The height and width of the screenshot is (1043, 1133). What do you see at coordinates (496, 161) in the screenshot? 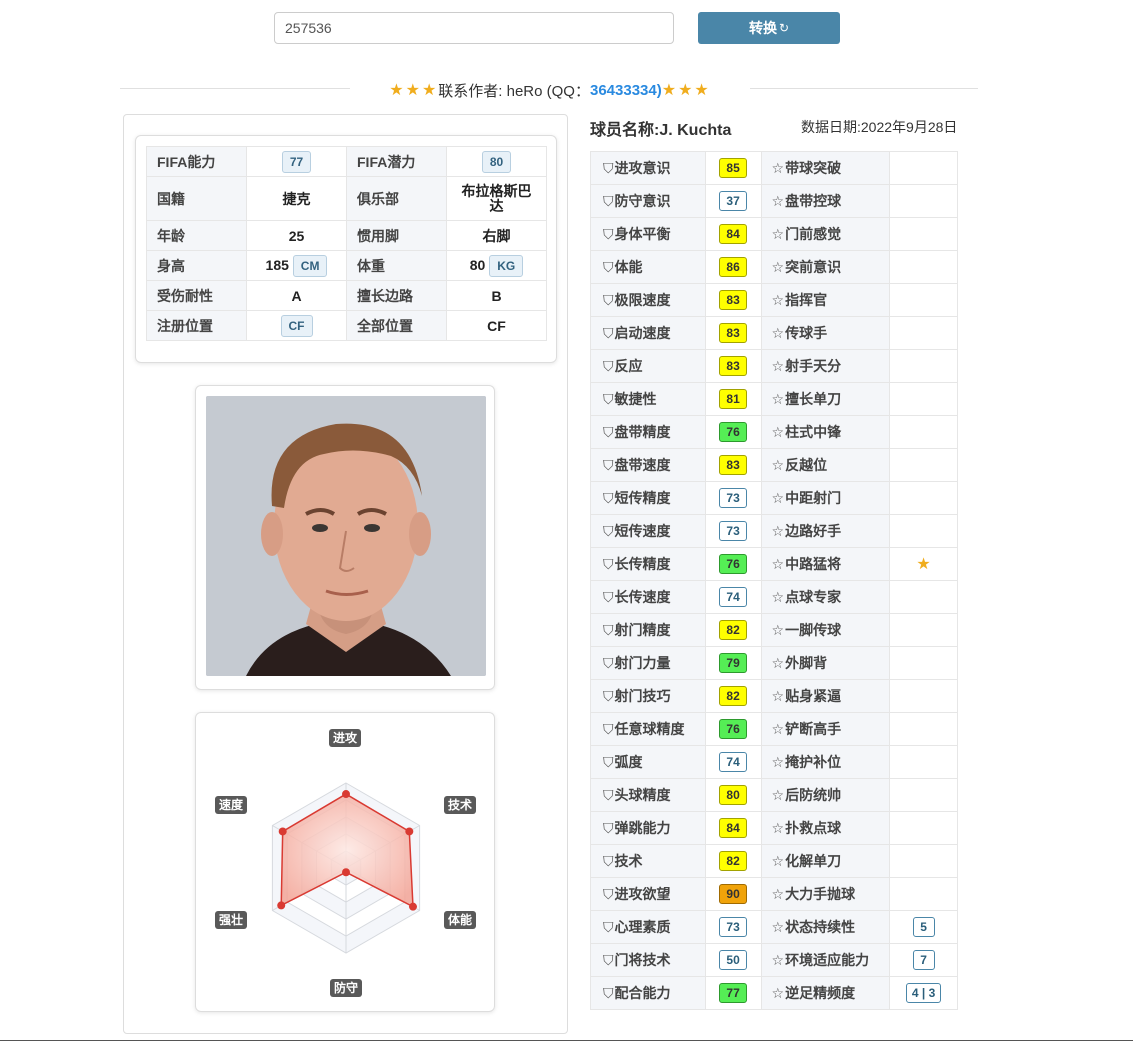
I see `fifa-potential-badge: 80` at bounding box center [496, 161].